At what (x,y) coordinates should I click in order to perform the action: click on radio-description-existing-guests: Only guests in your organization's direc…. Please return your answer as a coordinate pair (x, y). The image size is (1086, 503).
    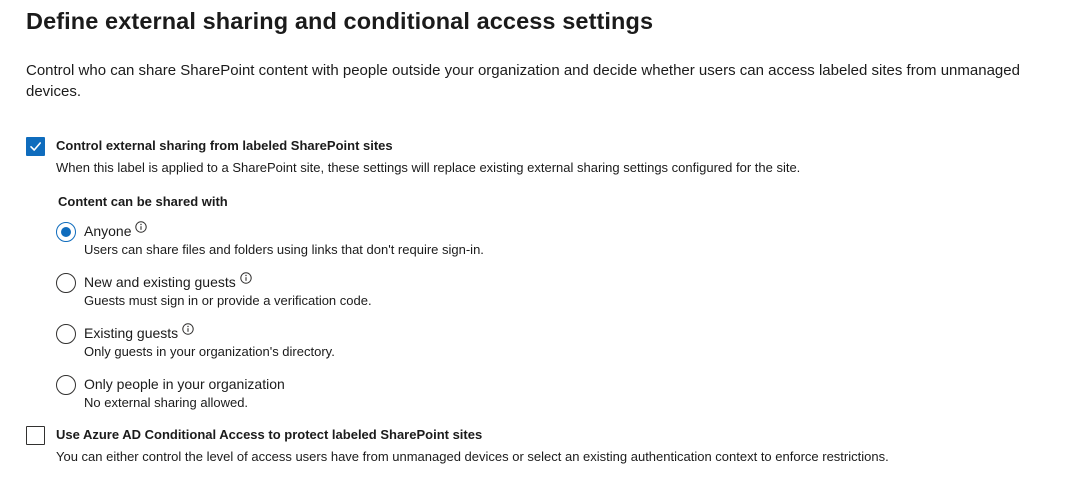
    Looking at the image, I should click on (209, 351).